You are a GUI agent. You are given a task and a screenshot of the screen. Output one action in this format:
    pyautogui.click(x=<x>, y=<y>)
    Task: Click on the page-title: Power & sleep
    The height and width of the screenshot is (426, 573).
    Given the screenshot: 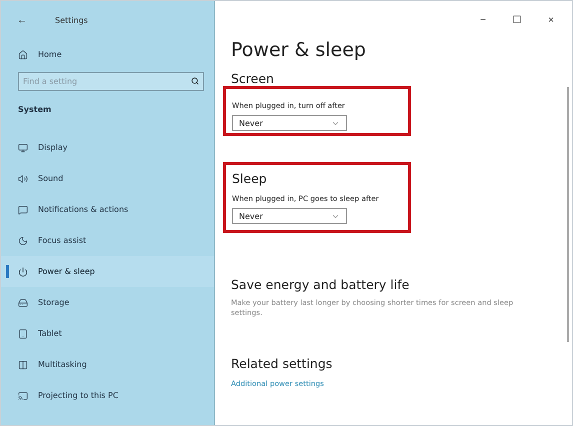 What is the action you would take?
    pyautogui.click(x=299, y=50)
    